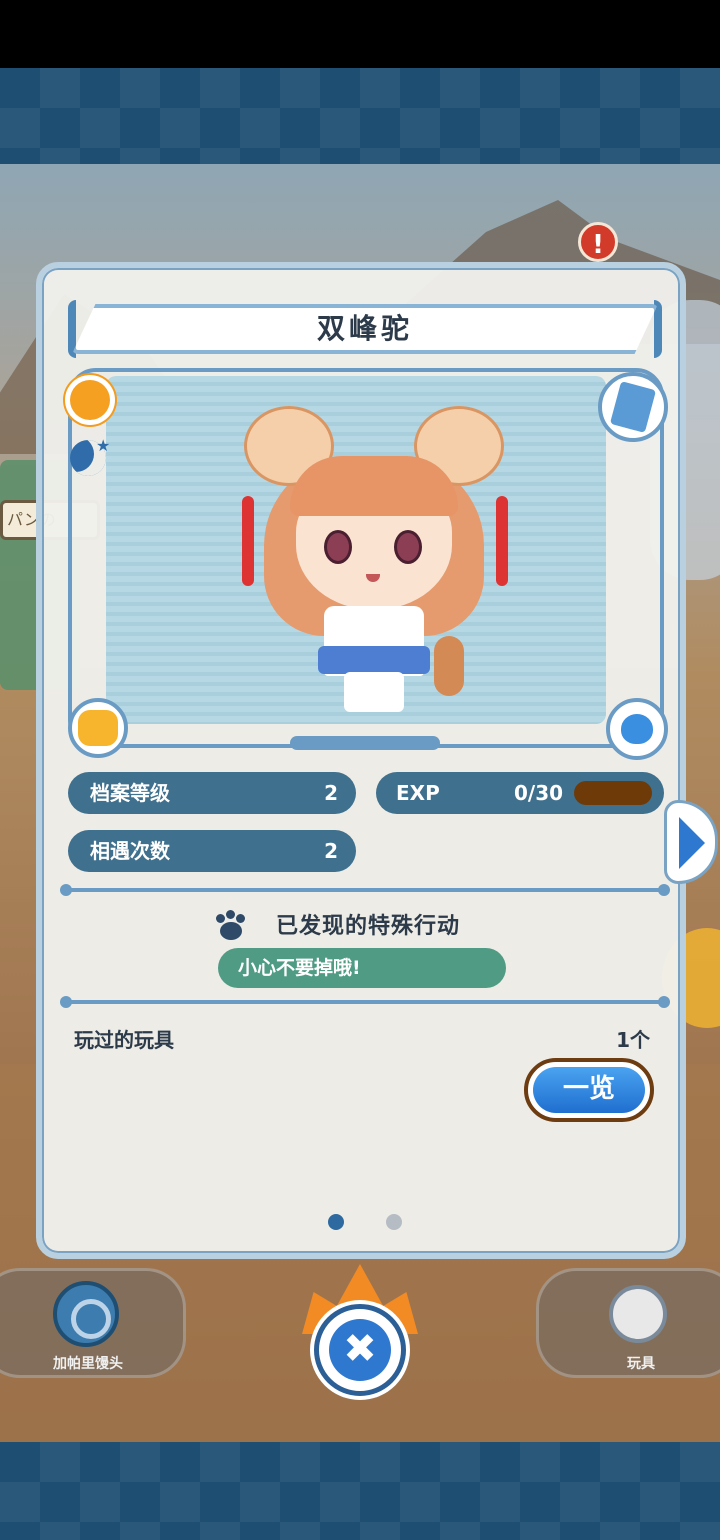  Describe the element at coordinates (362, 968) in the screenshot. I see `special-behavior-item: 小心不要掉哦!` at that location.